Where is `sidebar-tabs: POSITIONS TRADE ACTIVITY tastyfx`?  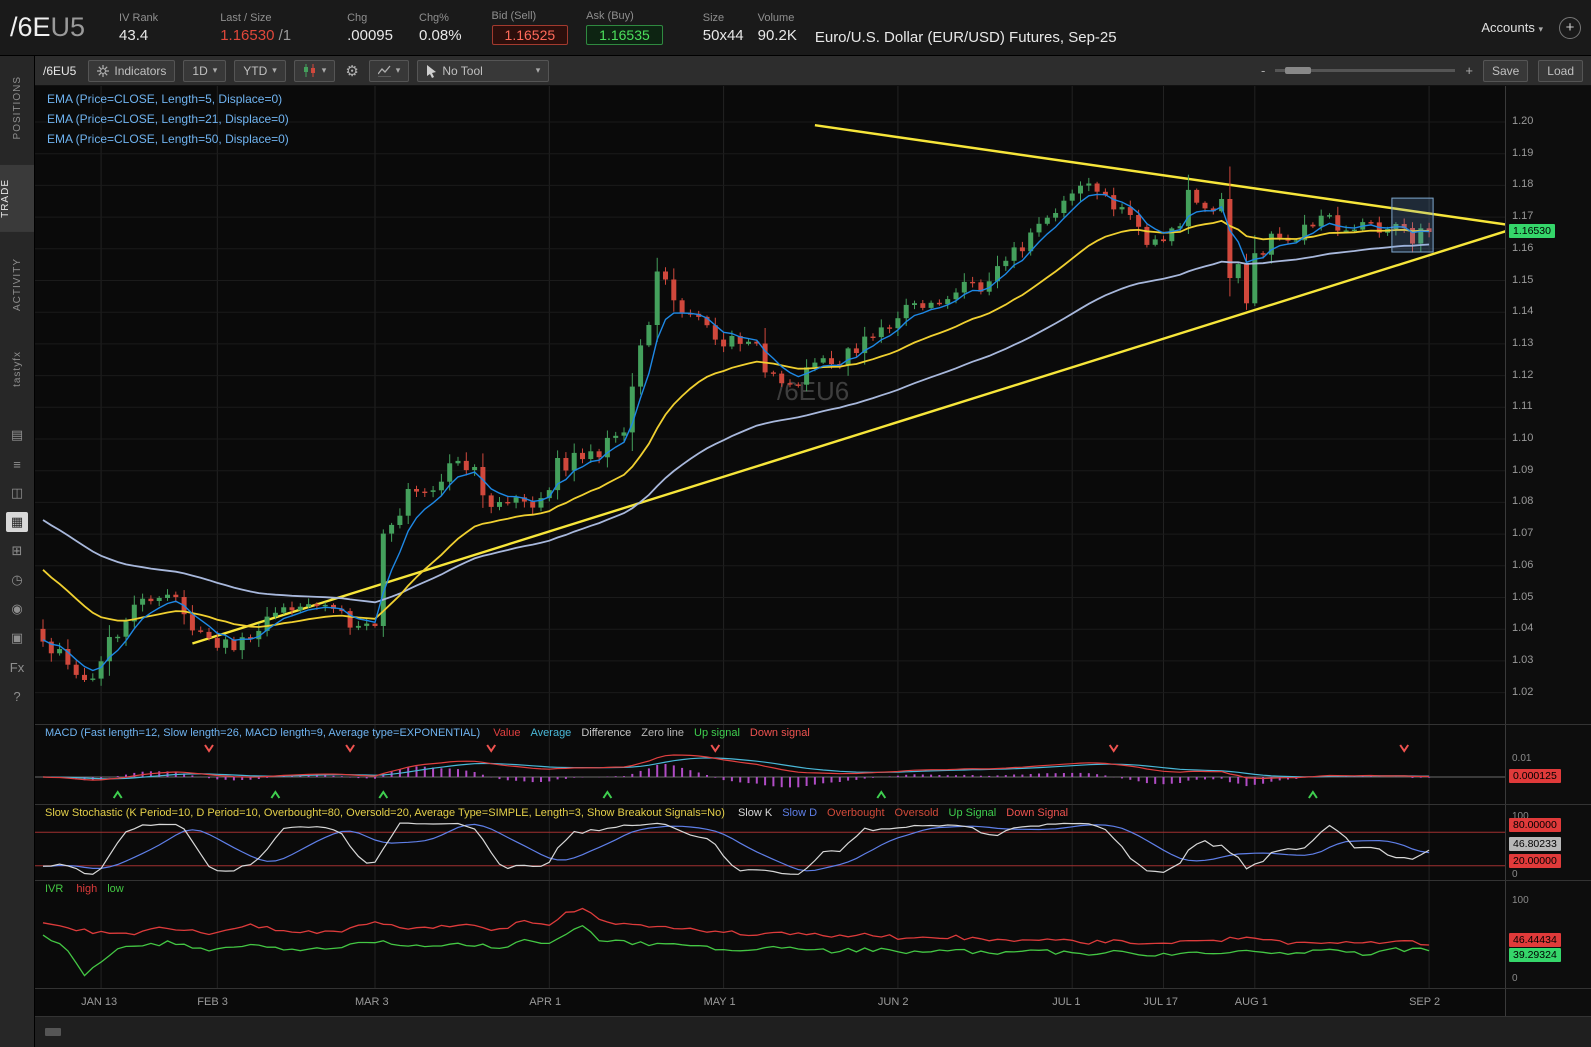
sidebar-tabs: POSITIONS TRADE ACTIVITY tastyfx is located at coordinates (17, 231).